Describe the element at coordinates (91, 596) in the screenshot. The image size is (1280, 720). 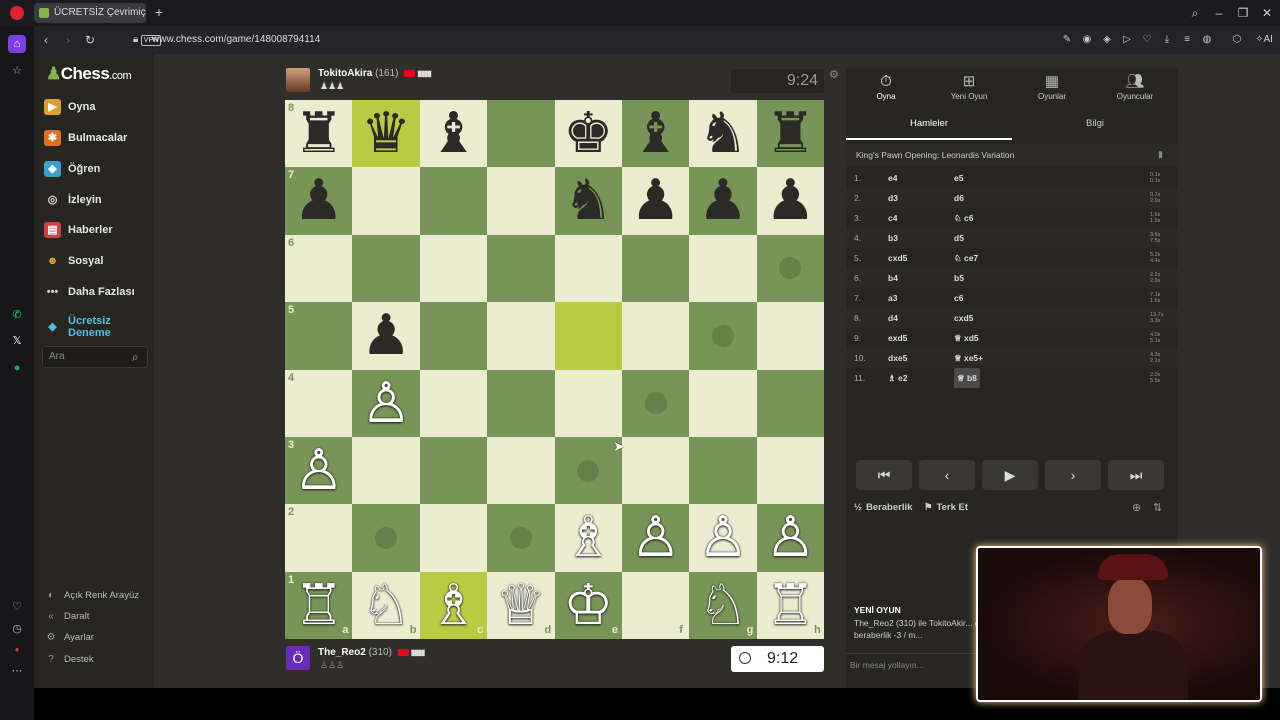
I see `nav-light-theme: ◐ Açık Renk Arayüz` at that location.